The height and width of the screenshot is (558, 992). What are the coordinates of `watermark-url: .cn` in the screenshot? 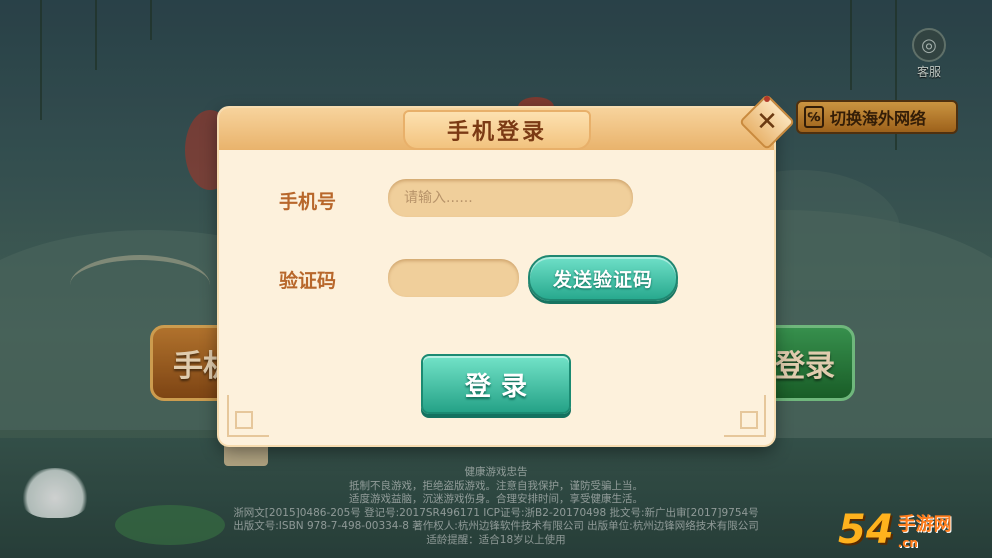 It's located at (907, 543).